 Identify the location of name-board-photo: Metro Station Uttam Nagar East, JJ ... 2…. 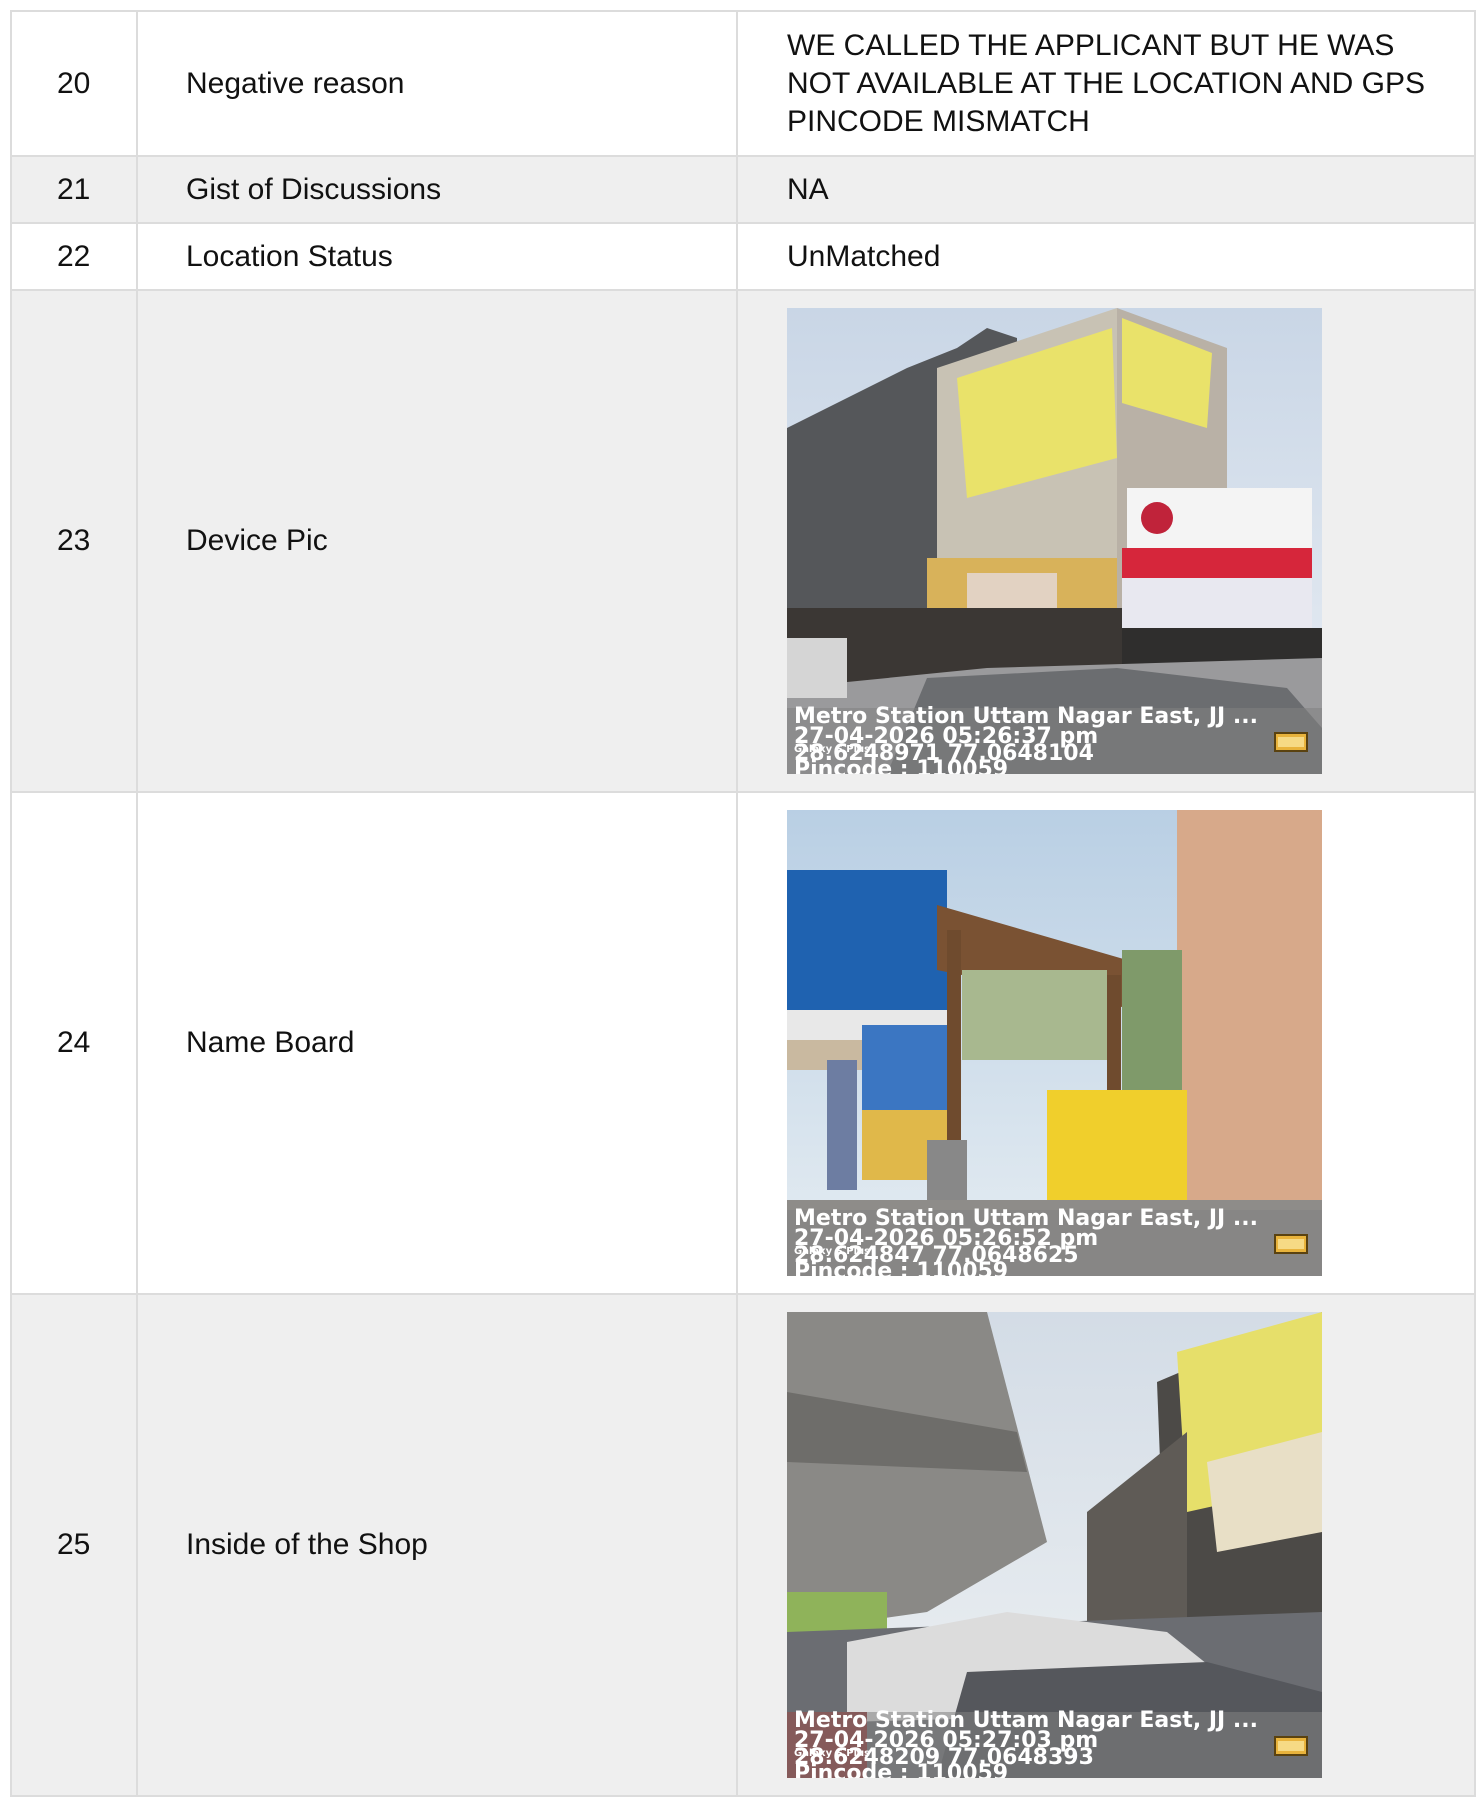
(1054, 1043).